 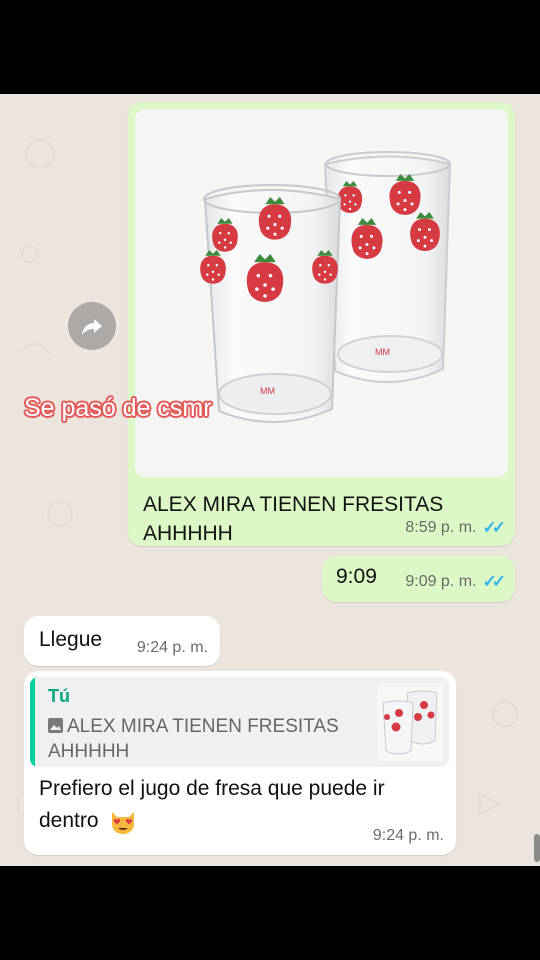 What do you see at coordinates (441, 527) in the screenshot?
I see `message-time: 8:59 p. m.` at bounding box center [441, 527].